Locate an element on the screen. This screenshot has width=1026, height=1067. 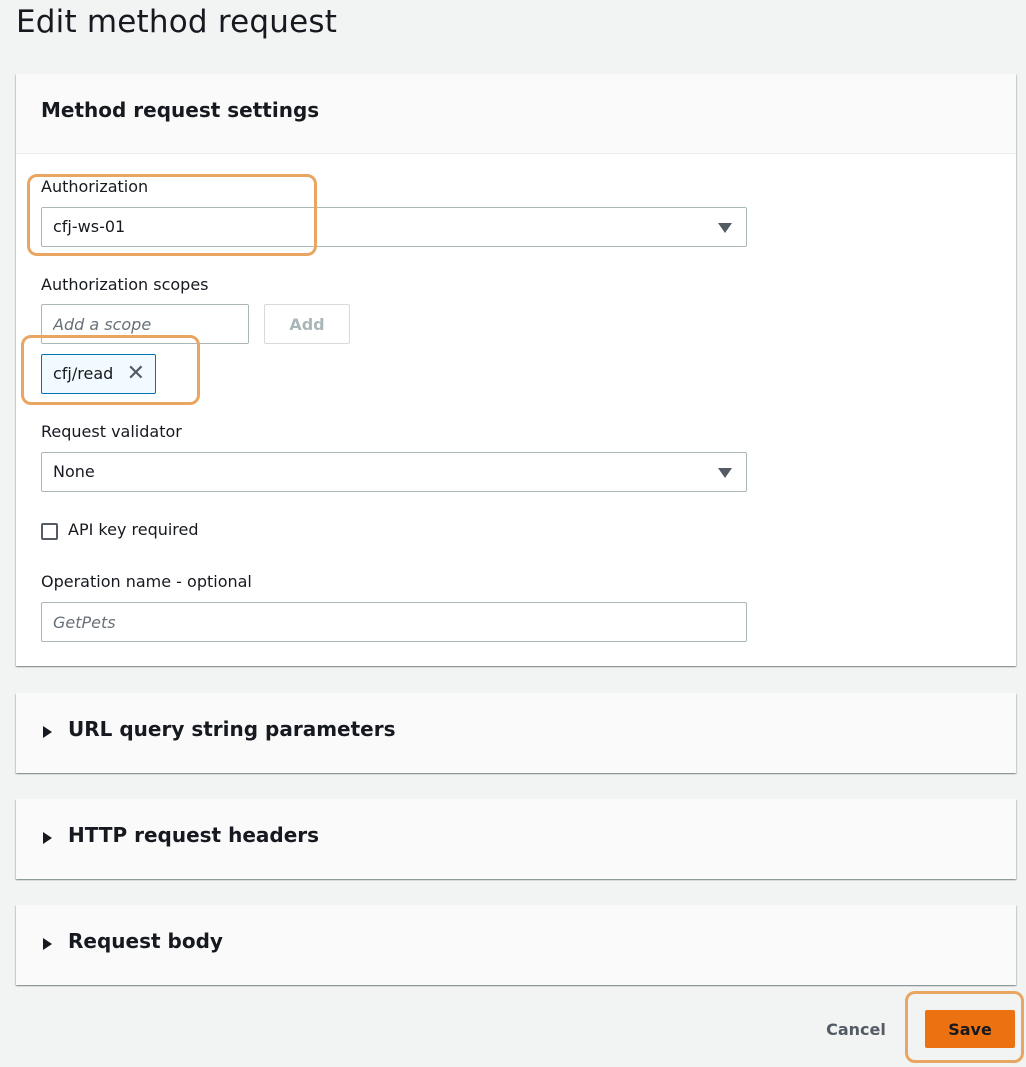
operation-name-input is located at coordinates (394, 622).